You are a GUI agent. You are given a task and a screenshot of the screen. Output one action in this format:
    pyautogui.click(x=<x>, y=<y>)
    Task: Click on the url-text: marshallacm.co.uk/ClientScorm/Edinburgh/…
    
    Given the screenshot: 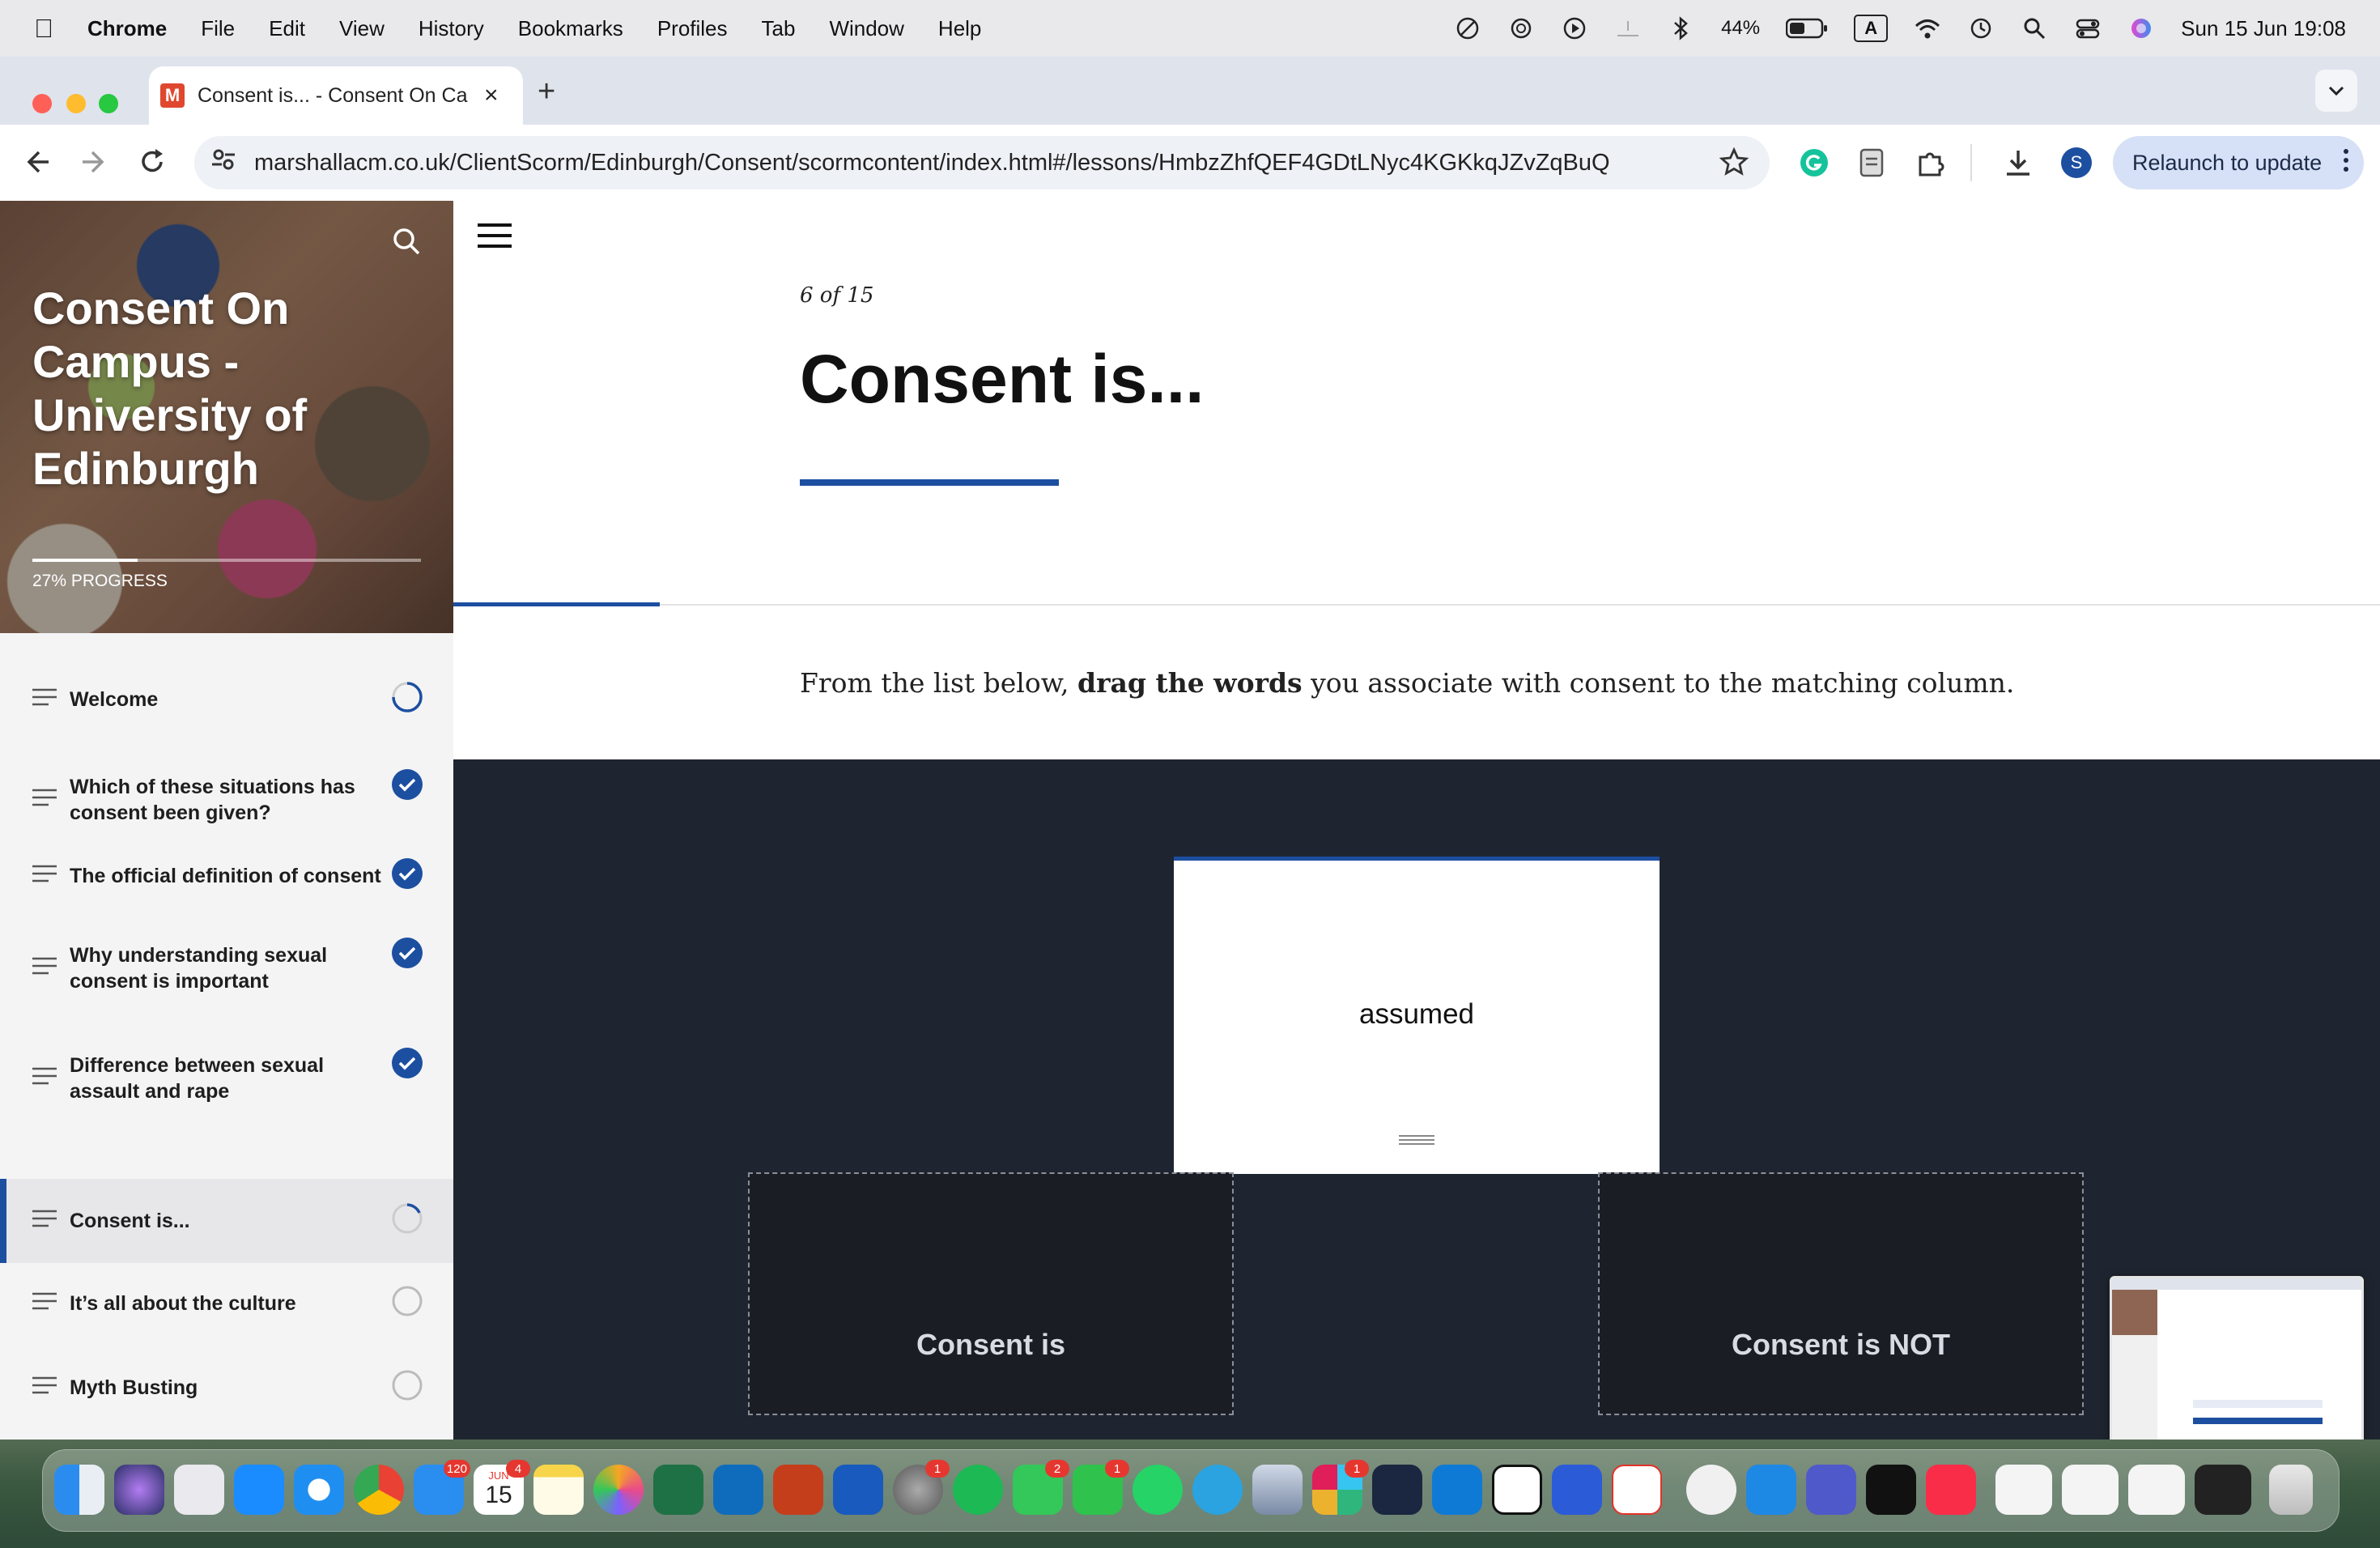 What is the action you would take?
    pyautogui.click(x=958, y=163)
    